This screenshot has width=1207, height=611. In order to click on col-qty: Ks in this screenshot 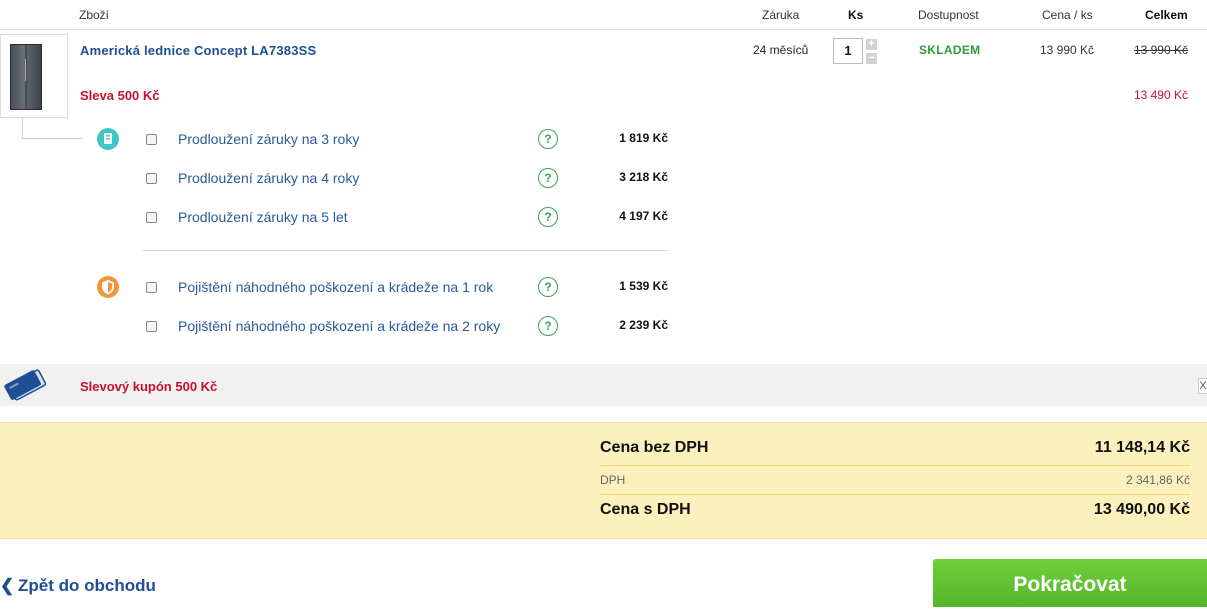, I will do `click(856, 15)`.